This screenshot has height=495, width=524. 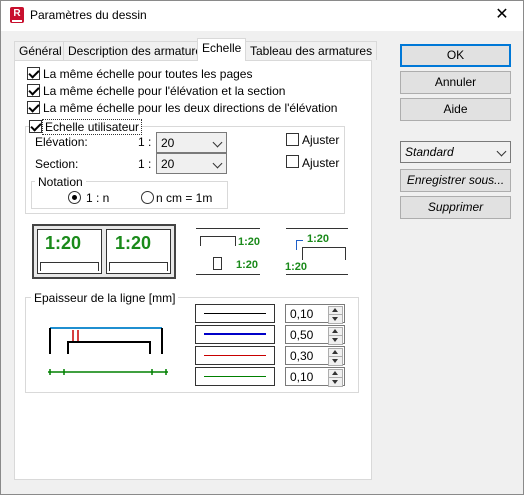 I want to click on thickness-spinner-4: 0,10, so click(x=315, y=377).